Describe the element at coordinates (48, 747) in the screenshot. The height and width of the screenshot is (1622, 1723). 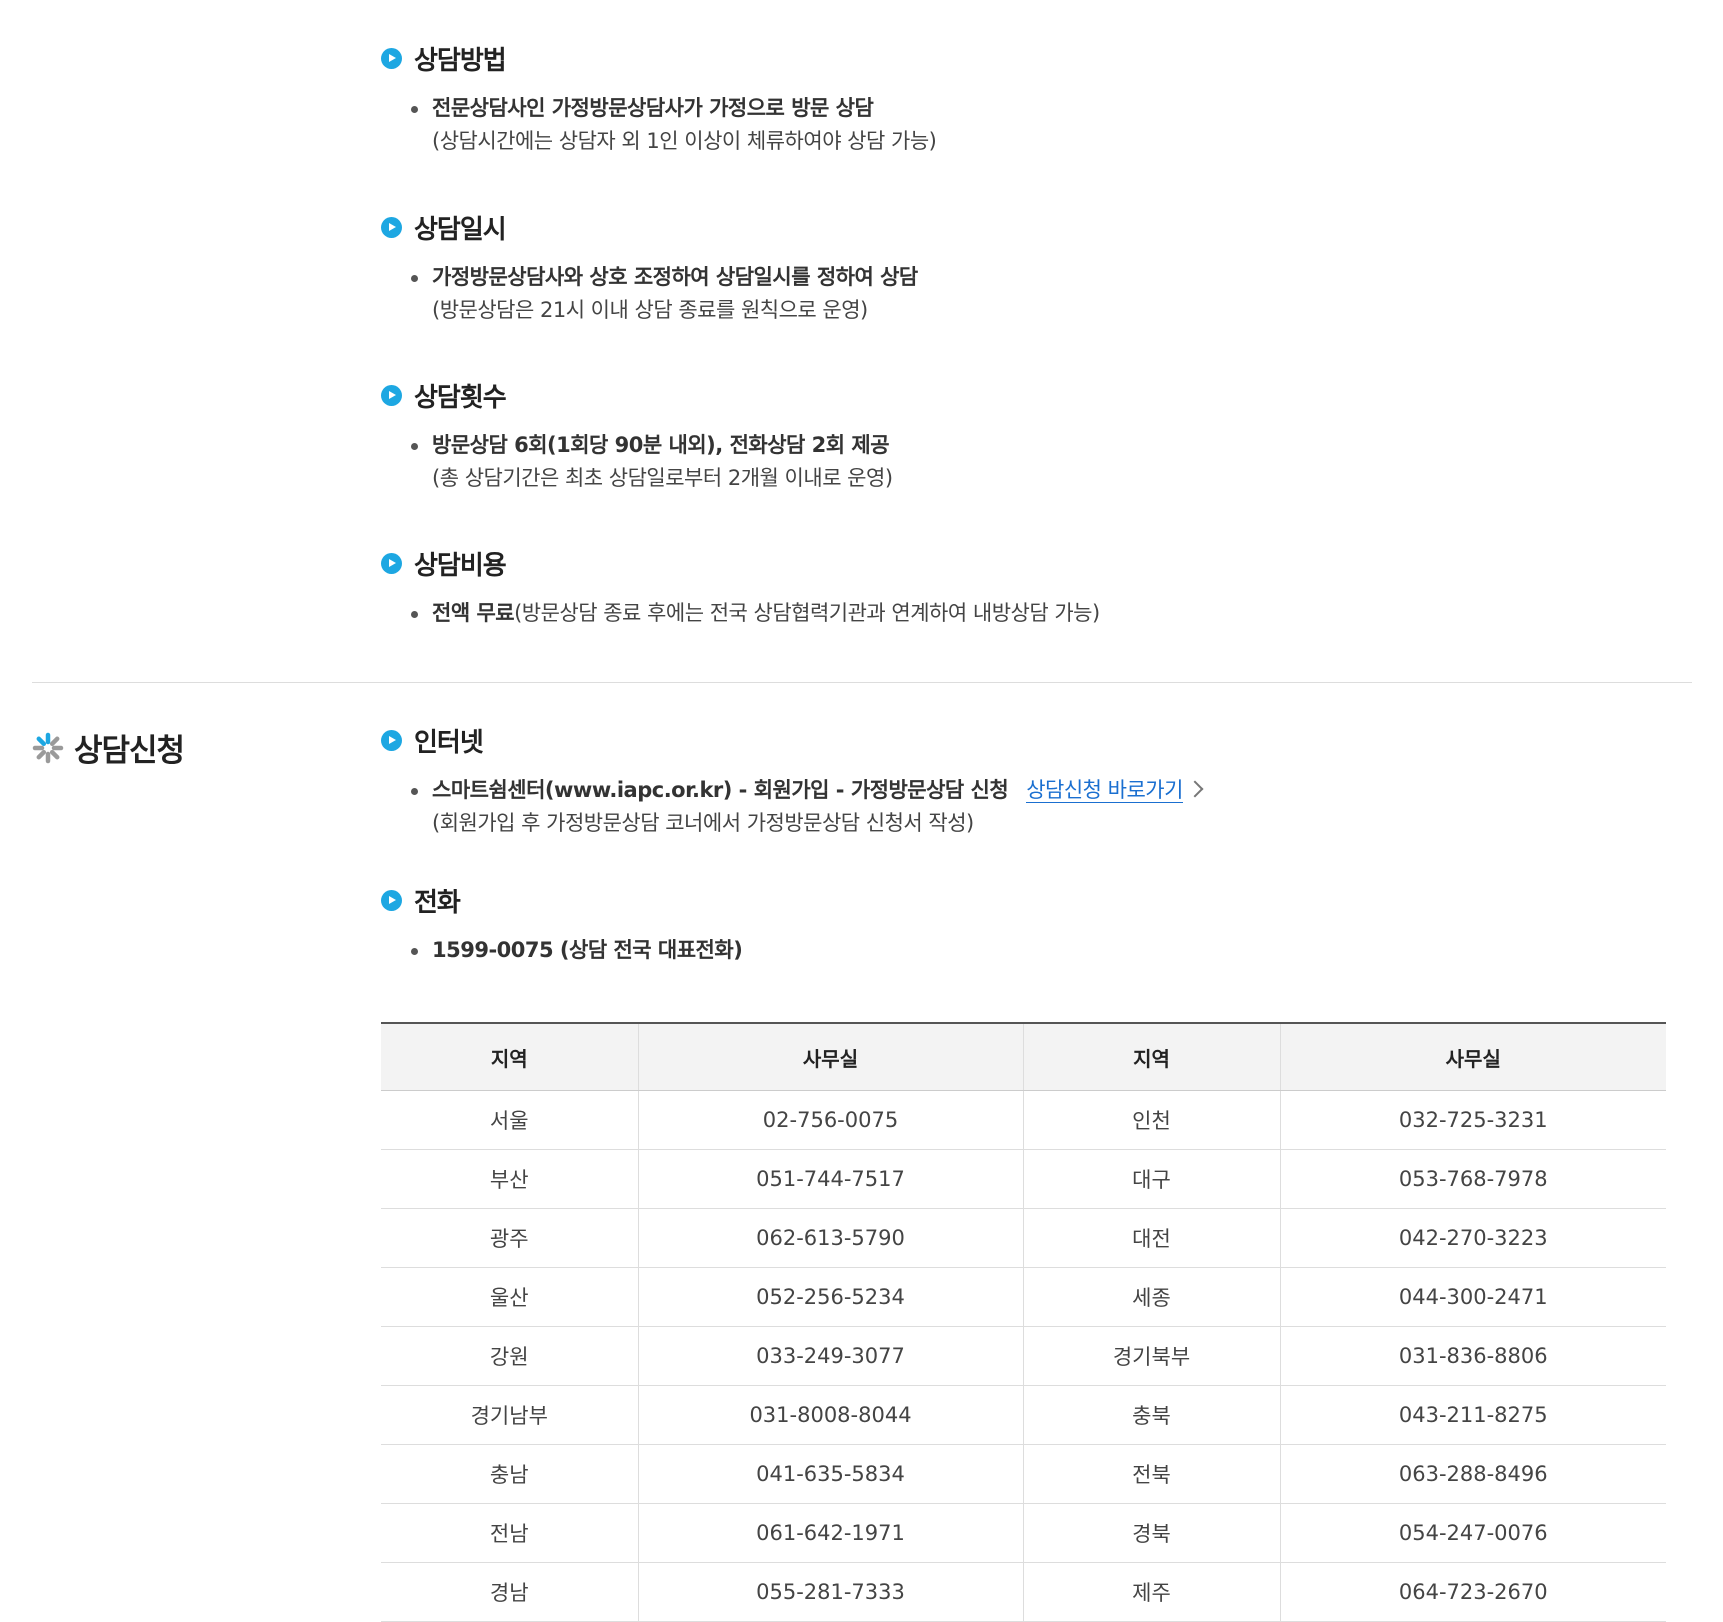
I see `asterisk-icon` at that location.